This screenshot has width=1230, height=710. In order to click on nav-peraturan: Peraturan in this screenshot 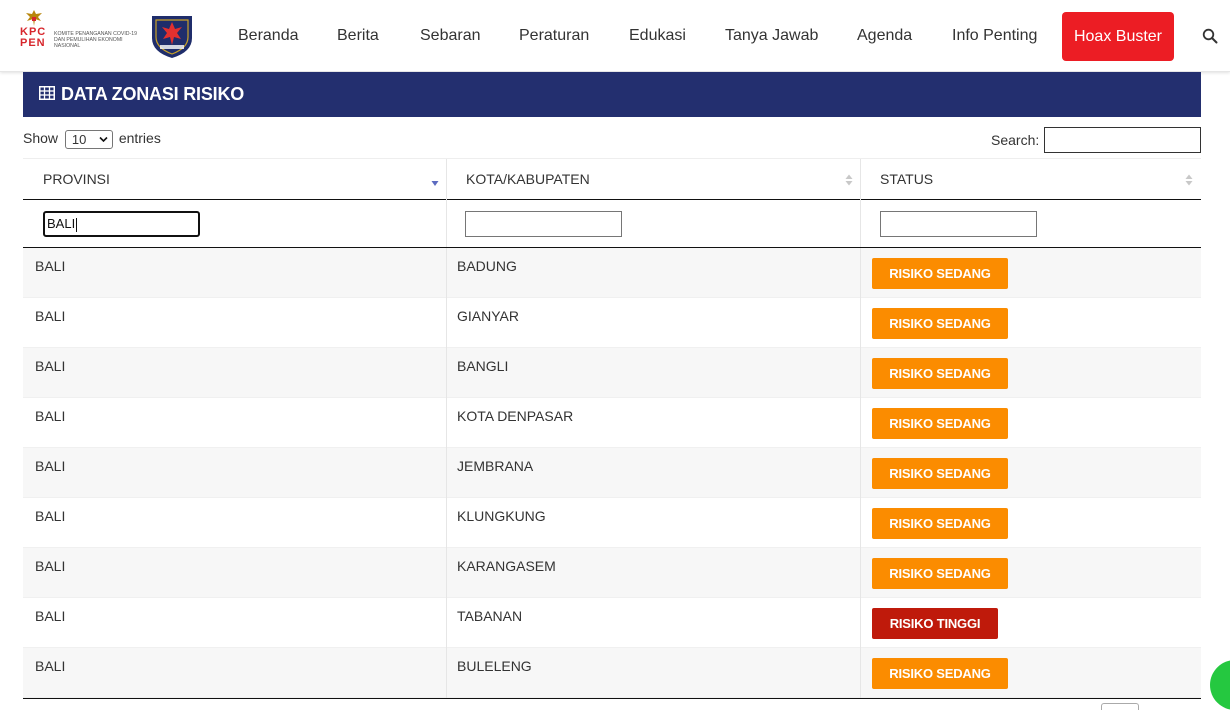, I will do `click(554, 36)`.